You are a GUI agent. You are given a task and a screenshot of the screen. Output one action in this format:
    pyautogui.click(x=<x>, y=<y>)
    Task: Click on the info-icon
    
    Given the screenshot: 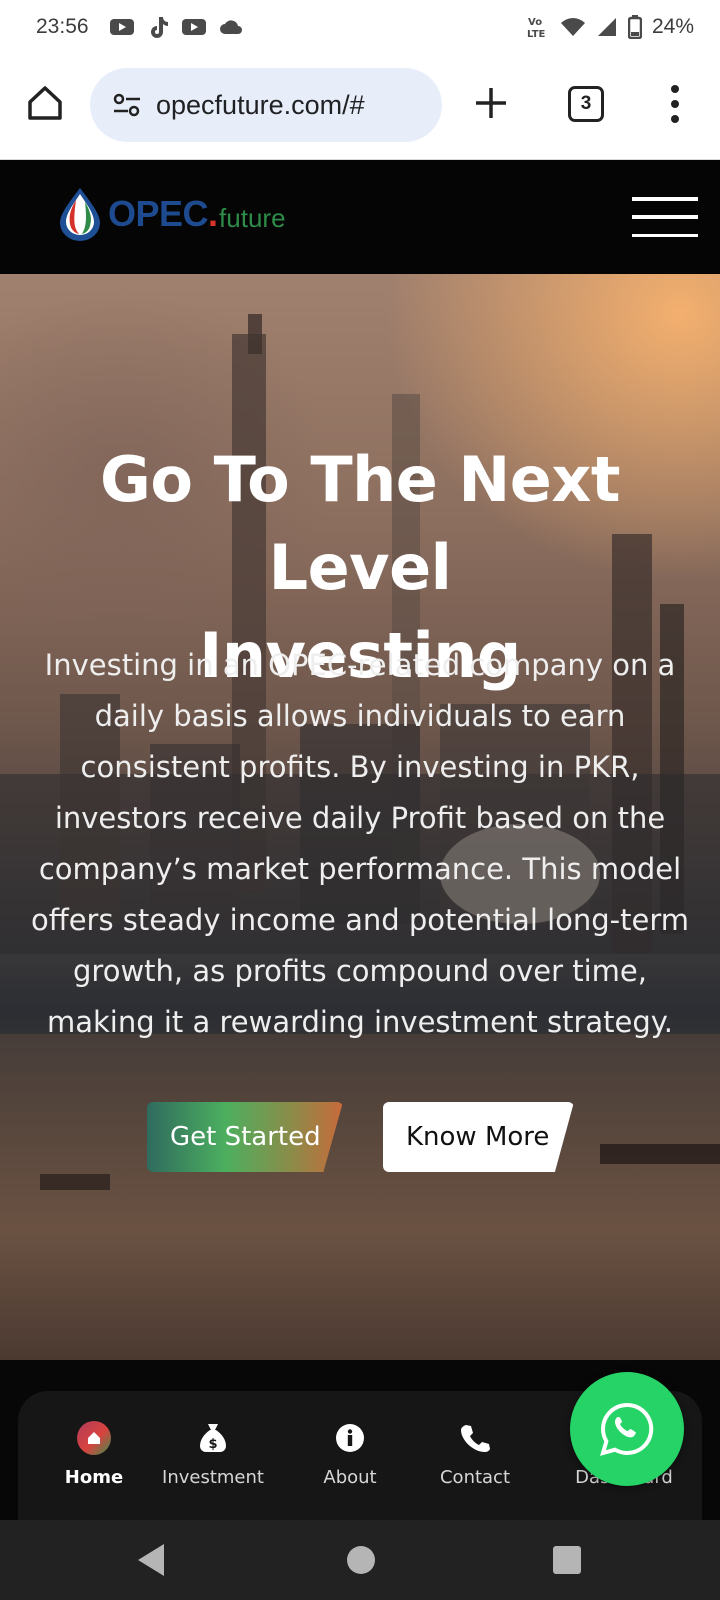 What is the action you would take?
    pyautogui.click(x=350, y=1438)
    